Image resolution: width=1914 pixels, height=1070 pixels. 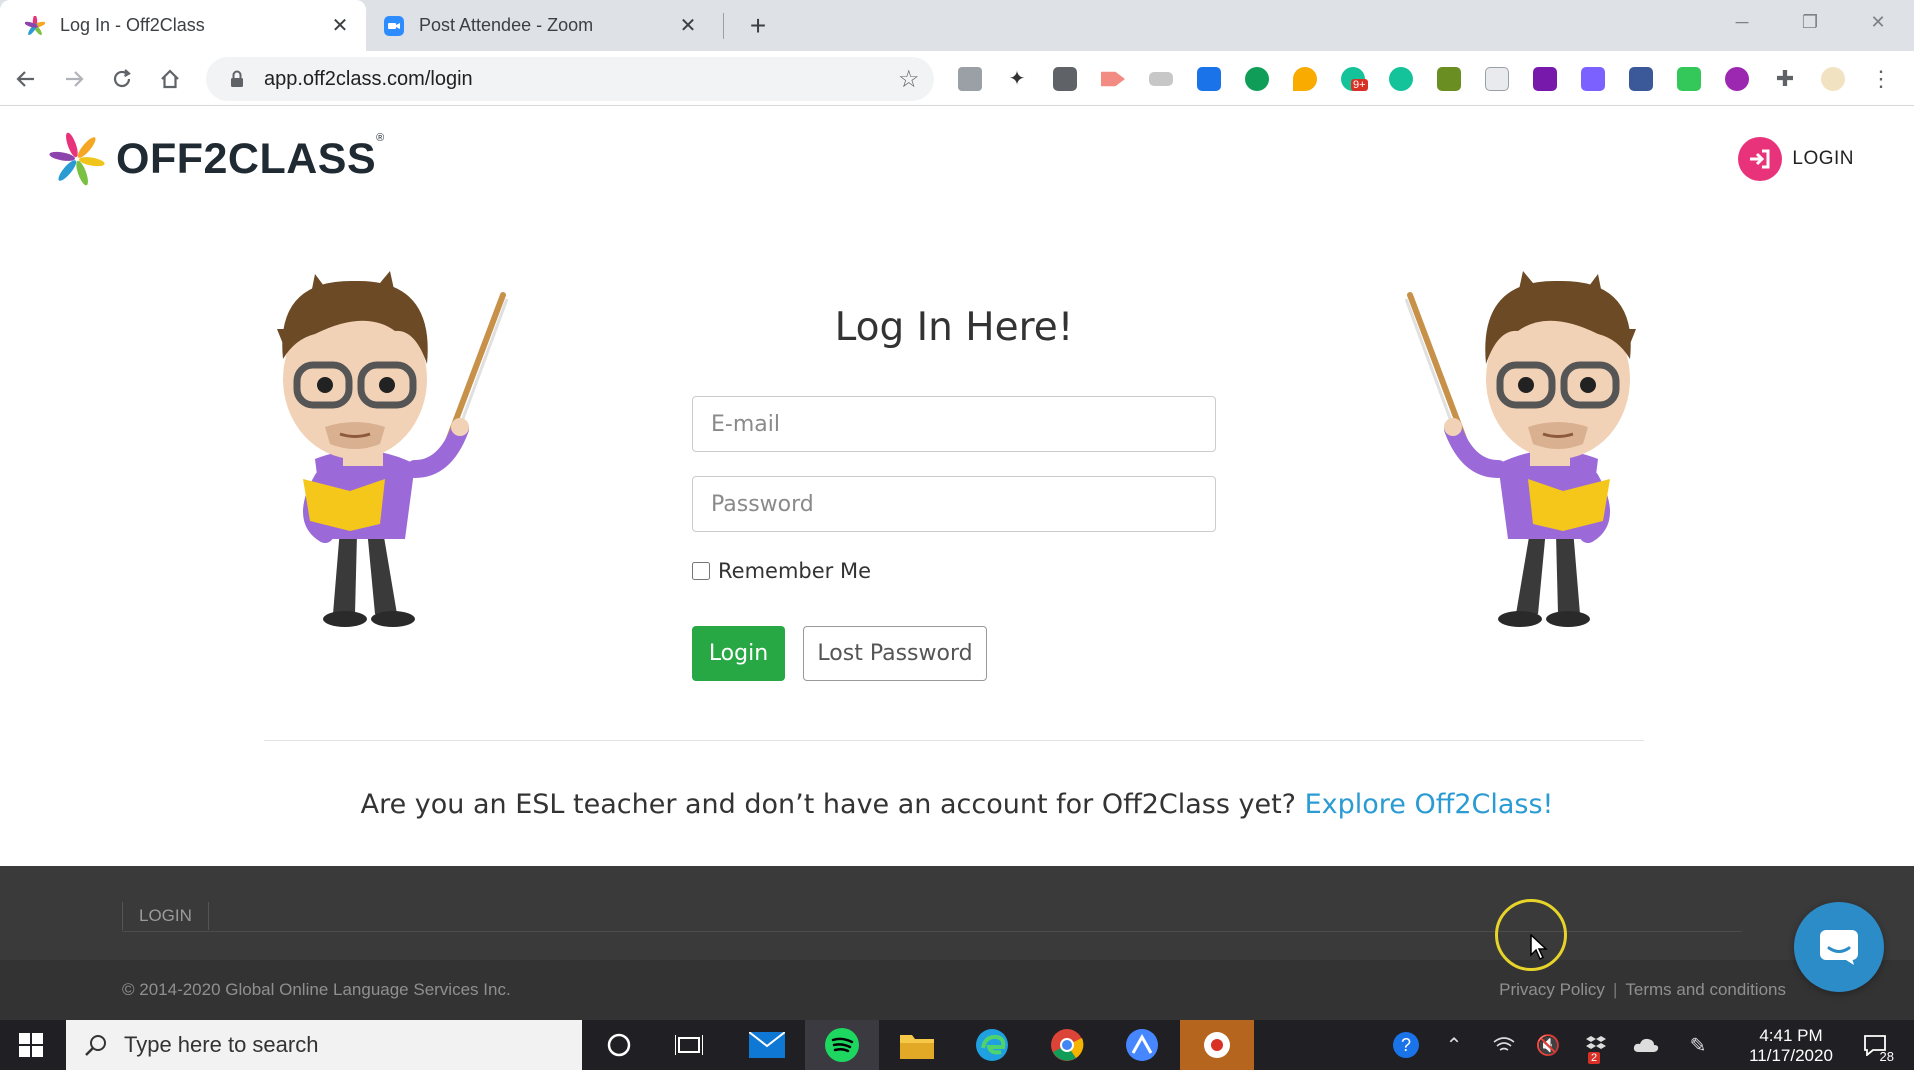 What do you see at coordinates (758, 26) in the screenshot?
I see `new-tab-button: +` at bounding box center [758, 26].